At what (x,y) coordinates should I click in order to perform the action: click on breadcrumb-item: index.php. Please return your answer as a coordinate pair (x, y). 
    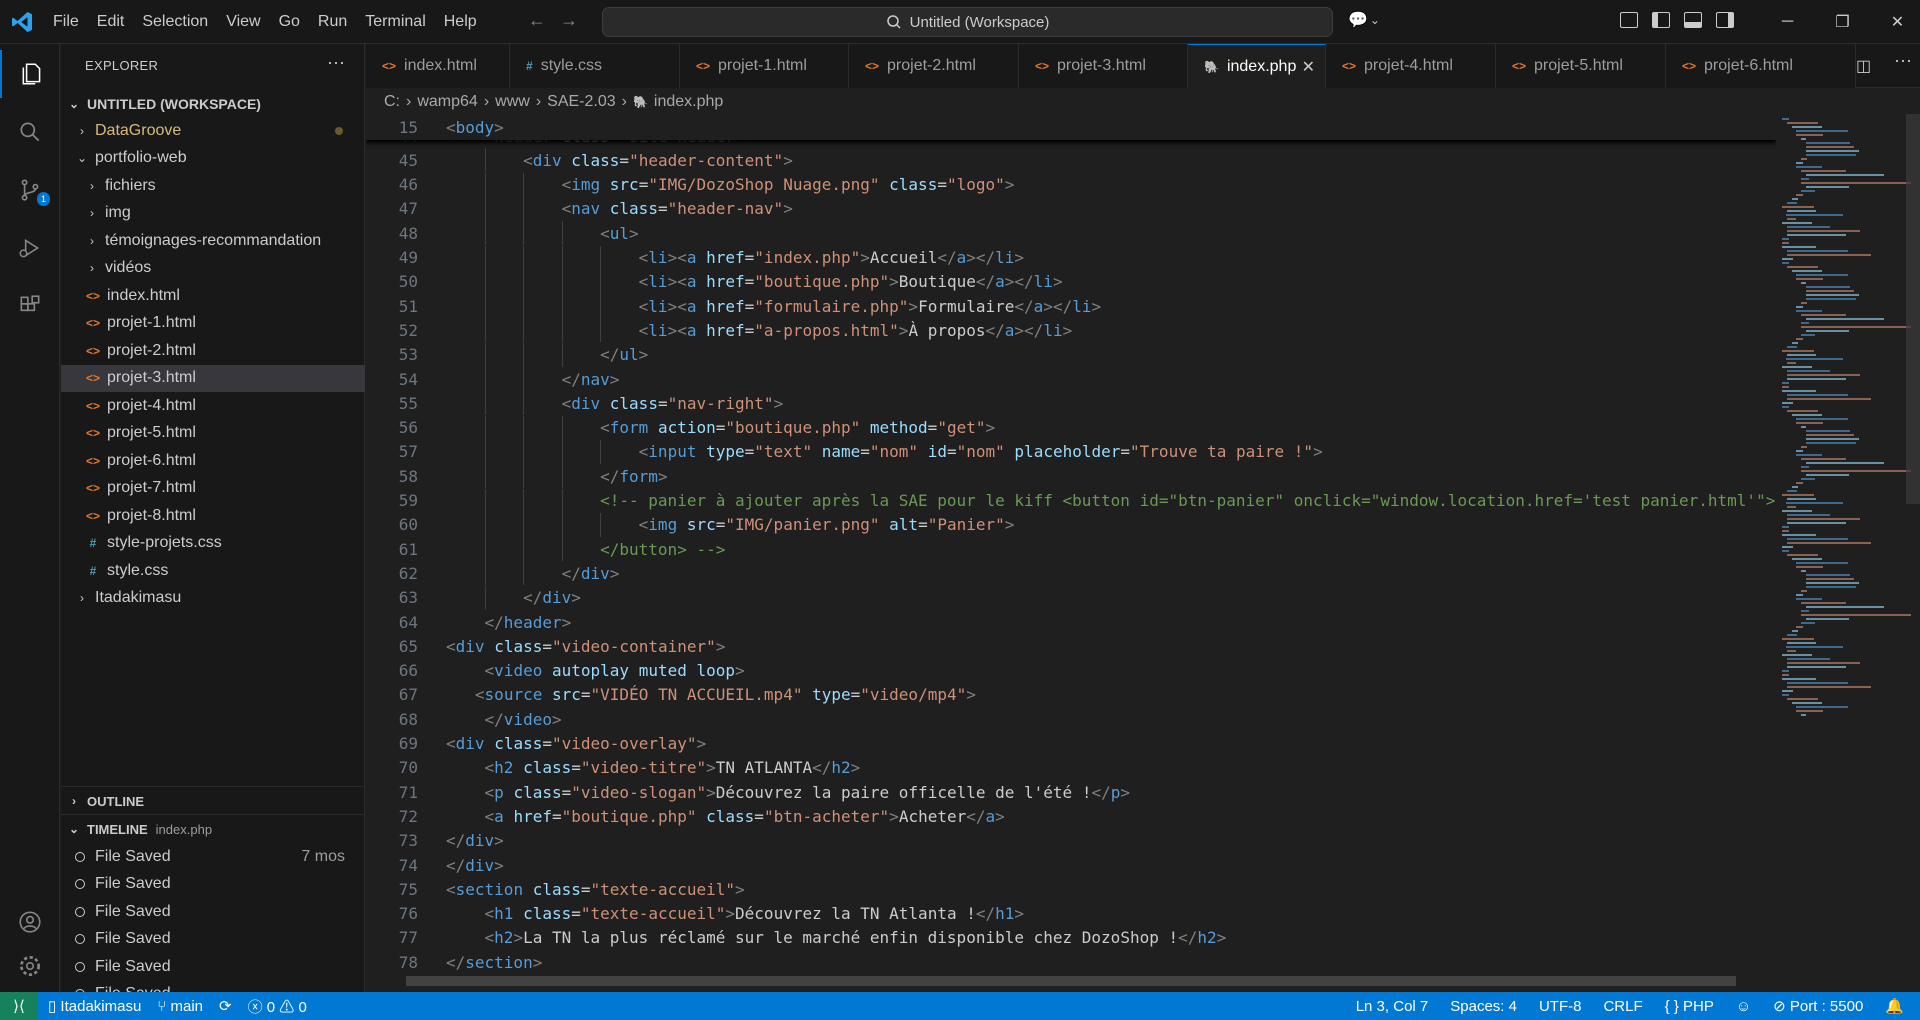
    Looking at the image, I should click on (688, 102).